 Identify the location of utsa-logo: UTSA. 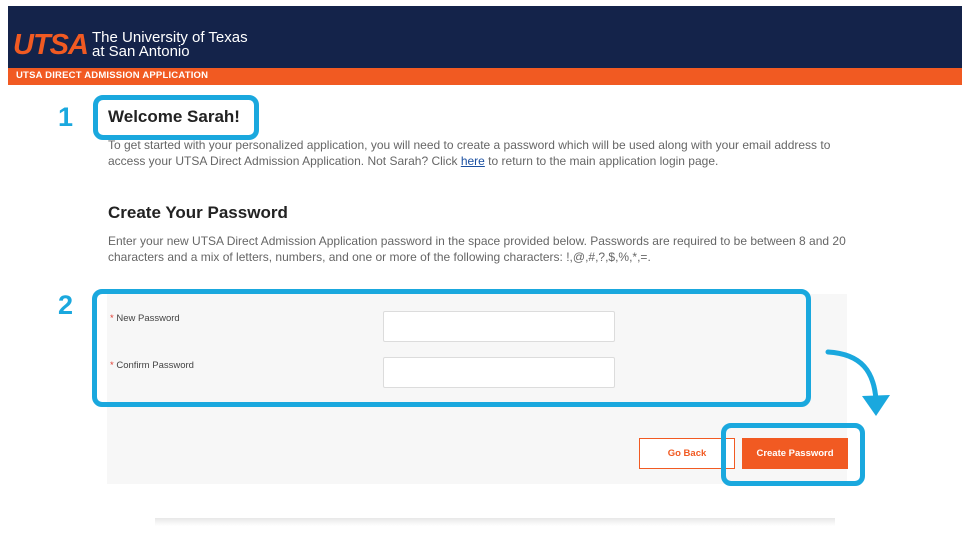
(51, 45).